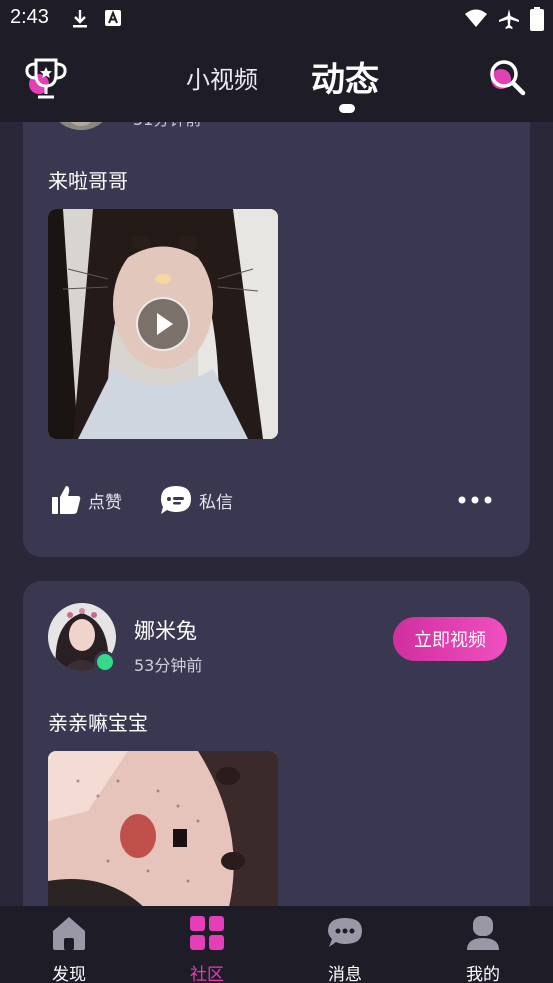  Describe the element at coordinates (80, 19) in the screenshot. I see `download-icon` at that location.